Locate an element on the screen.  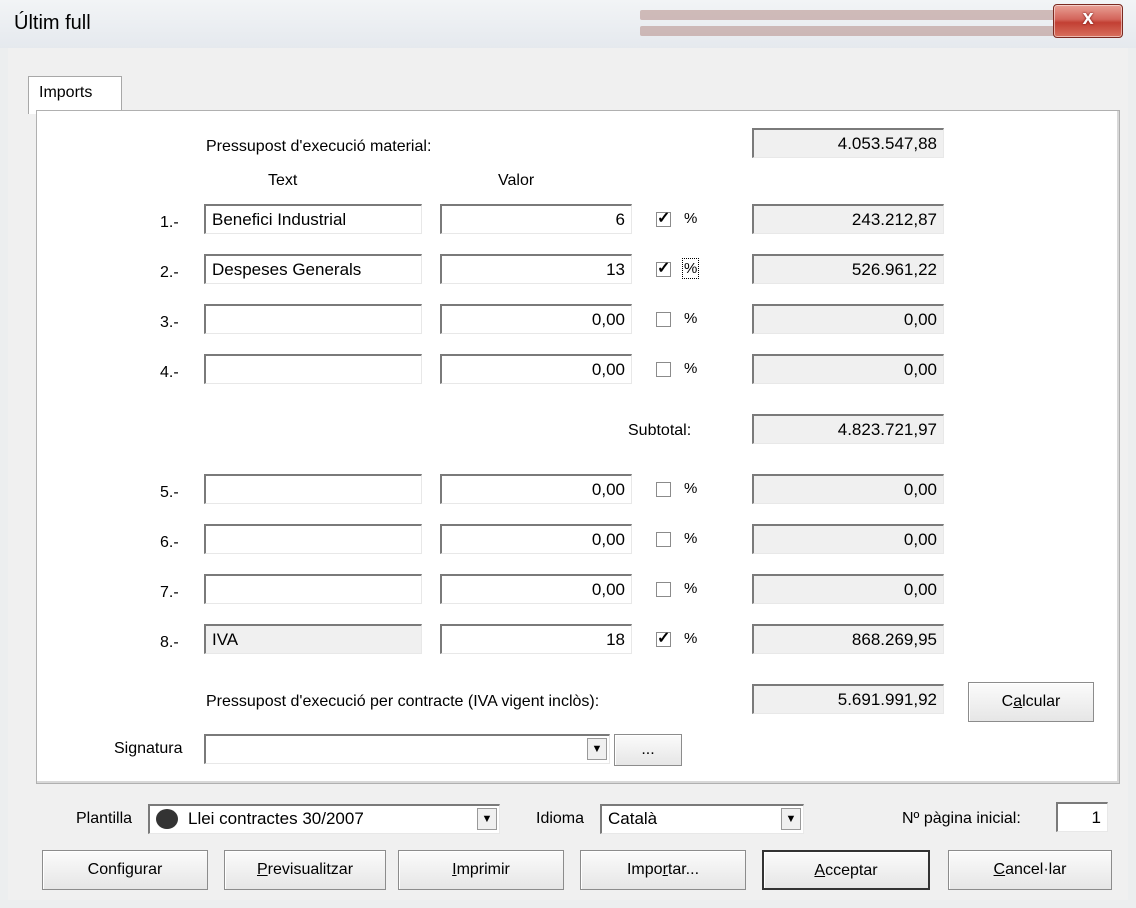
pem-value: 4.053.547,88 is located at coordinates (848, 143).